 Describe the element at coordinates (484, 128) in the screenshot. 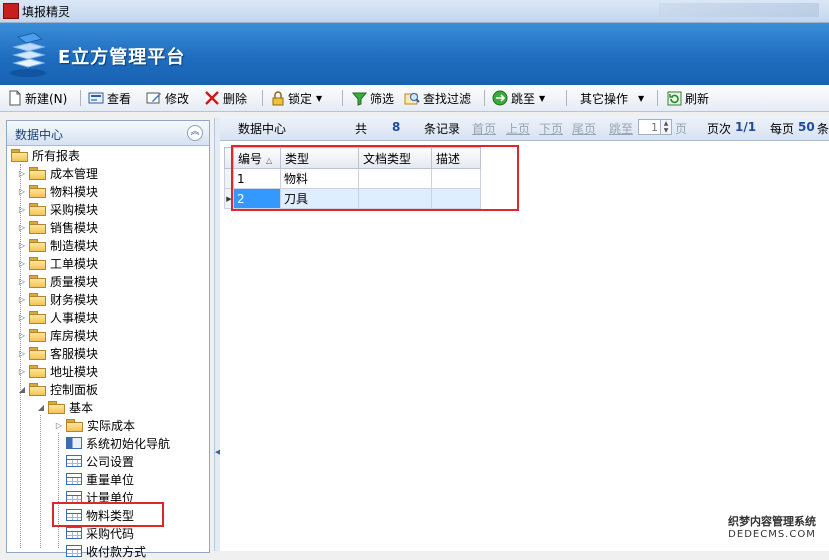

I see `first-page-link: 首页` at that location.